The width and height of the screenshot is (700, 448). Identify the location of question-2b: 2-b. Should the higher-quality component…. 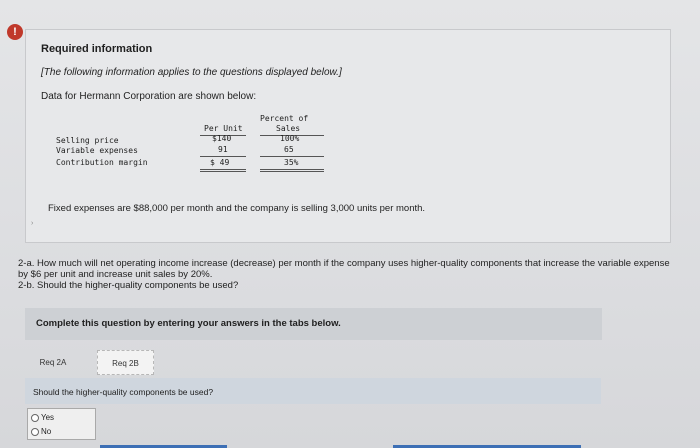
(128, 285).